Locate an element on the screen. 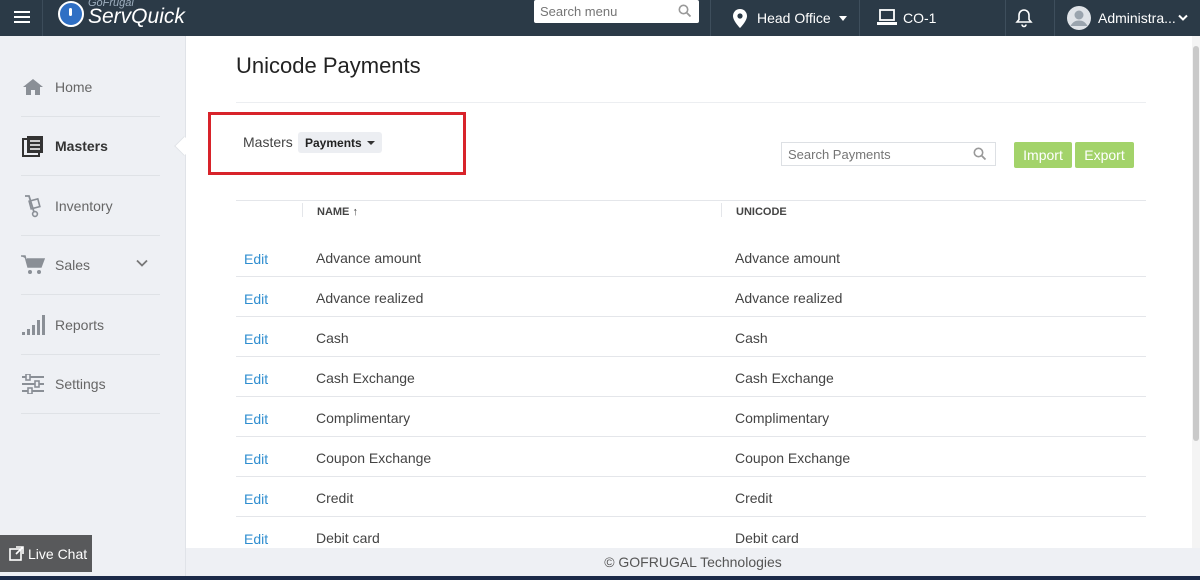 This screenshot has width=1200, height=580. sidebar-item-reports: Reports is located at coordinates (90, 325).